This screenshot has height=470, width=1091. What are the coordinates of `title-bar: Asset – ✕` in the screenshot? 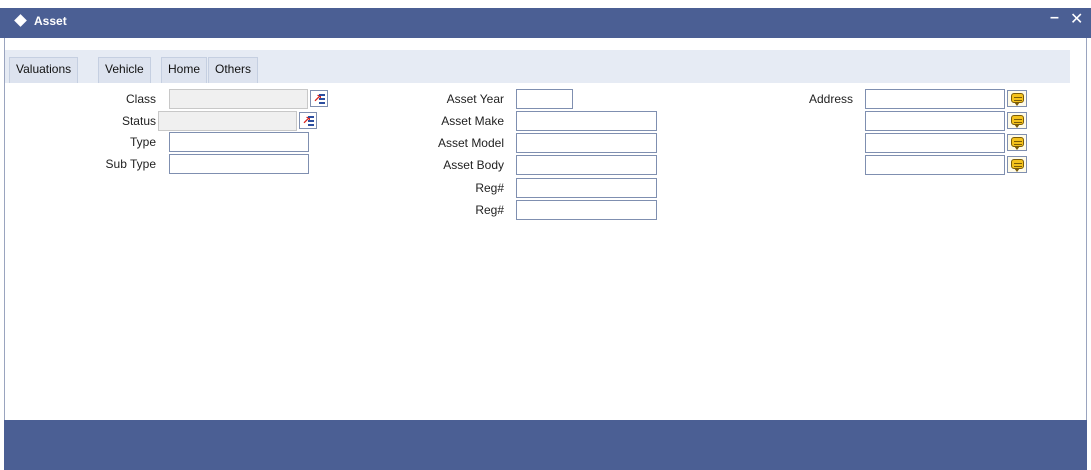 It's located at (545, 19).